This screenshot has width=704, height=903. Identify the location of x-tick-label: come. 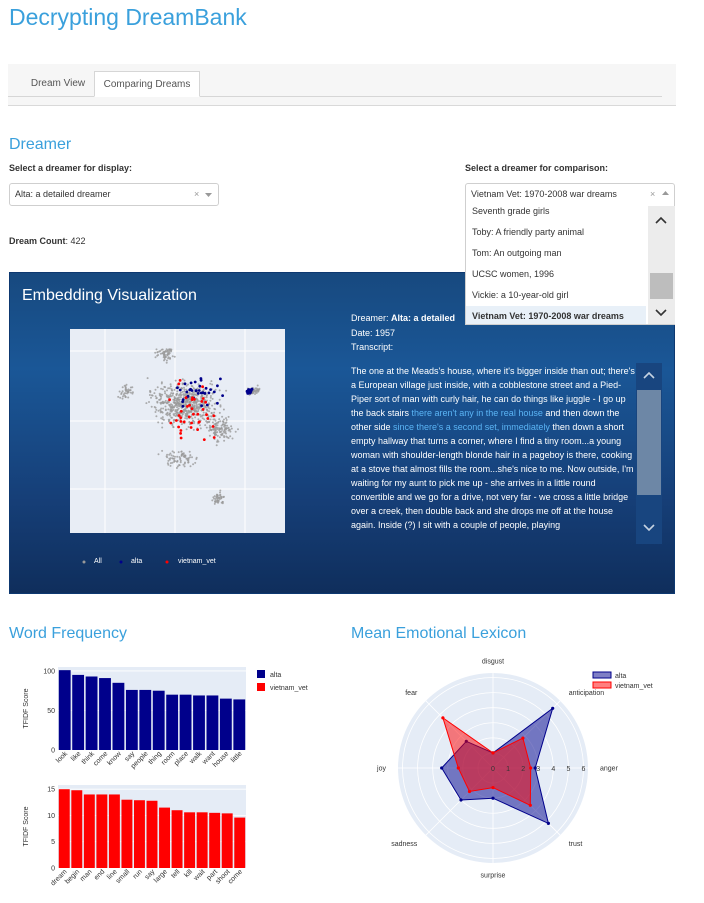
(100, 758).